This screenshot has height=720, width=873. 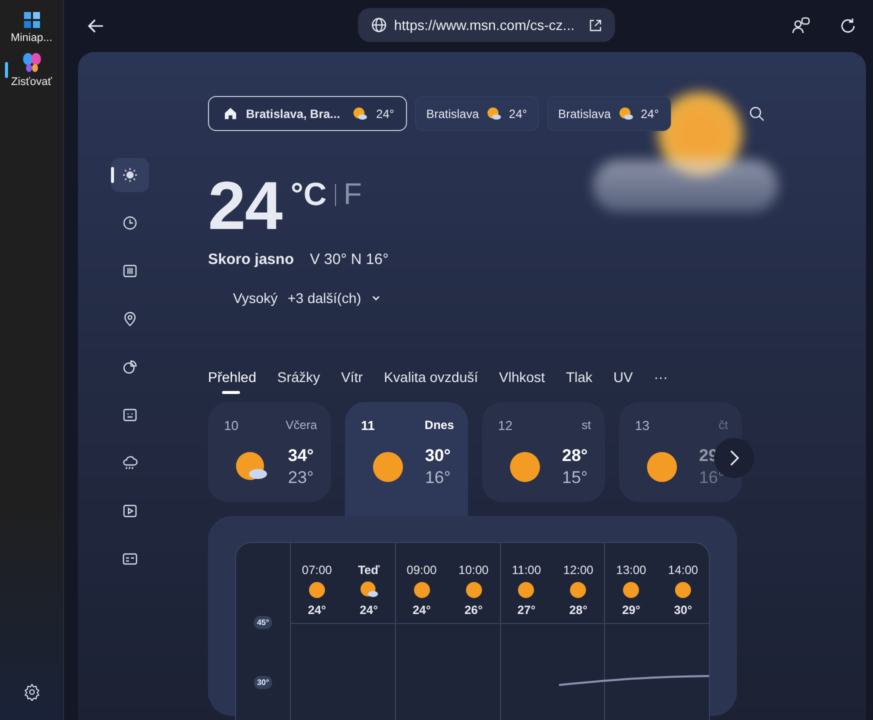 I want to click on day-label: Včera, so click(x=301, y=425).